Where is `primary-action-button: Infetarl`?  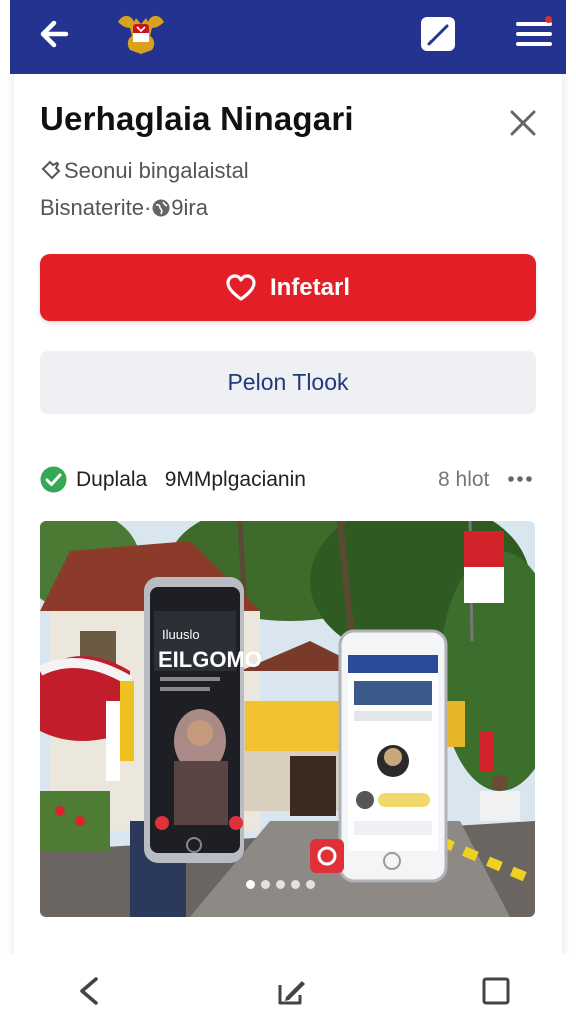 primary-action-button: Infetarl is located at coordinates (288, 287).